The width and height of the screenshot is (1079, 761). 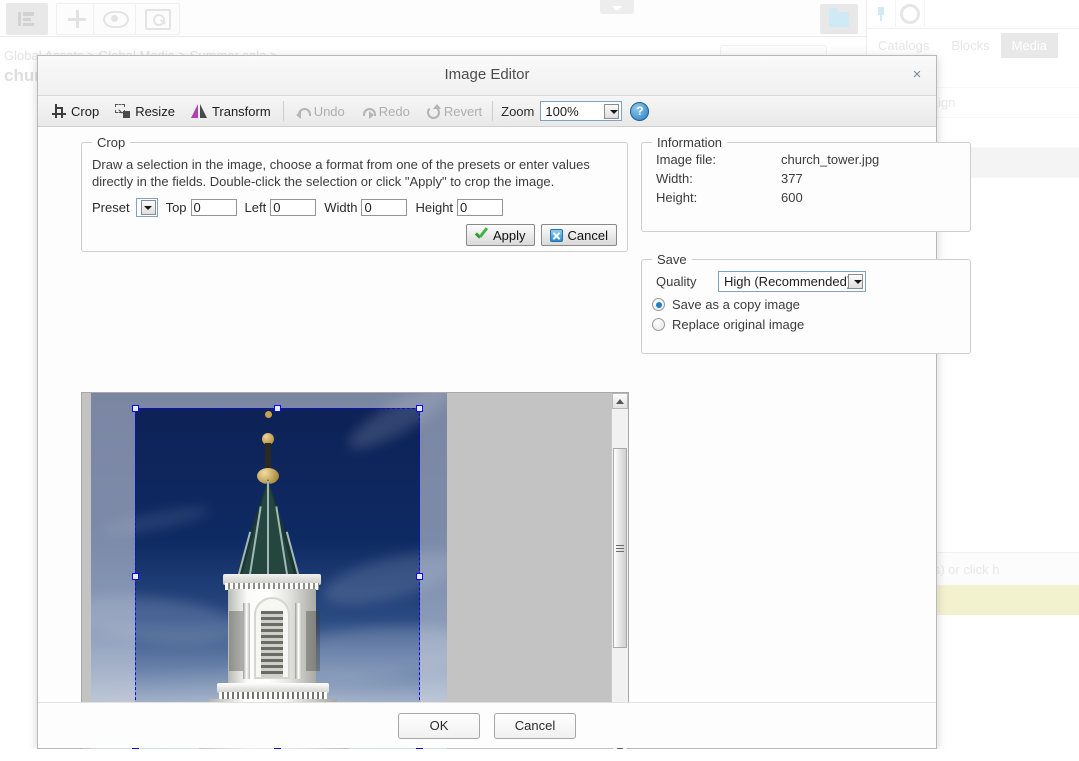 What do you see at coordinates (658, 304) in the screenshot?
I see `radio-save-copy` at bounding box center [658, 304].